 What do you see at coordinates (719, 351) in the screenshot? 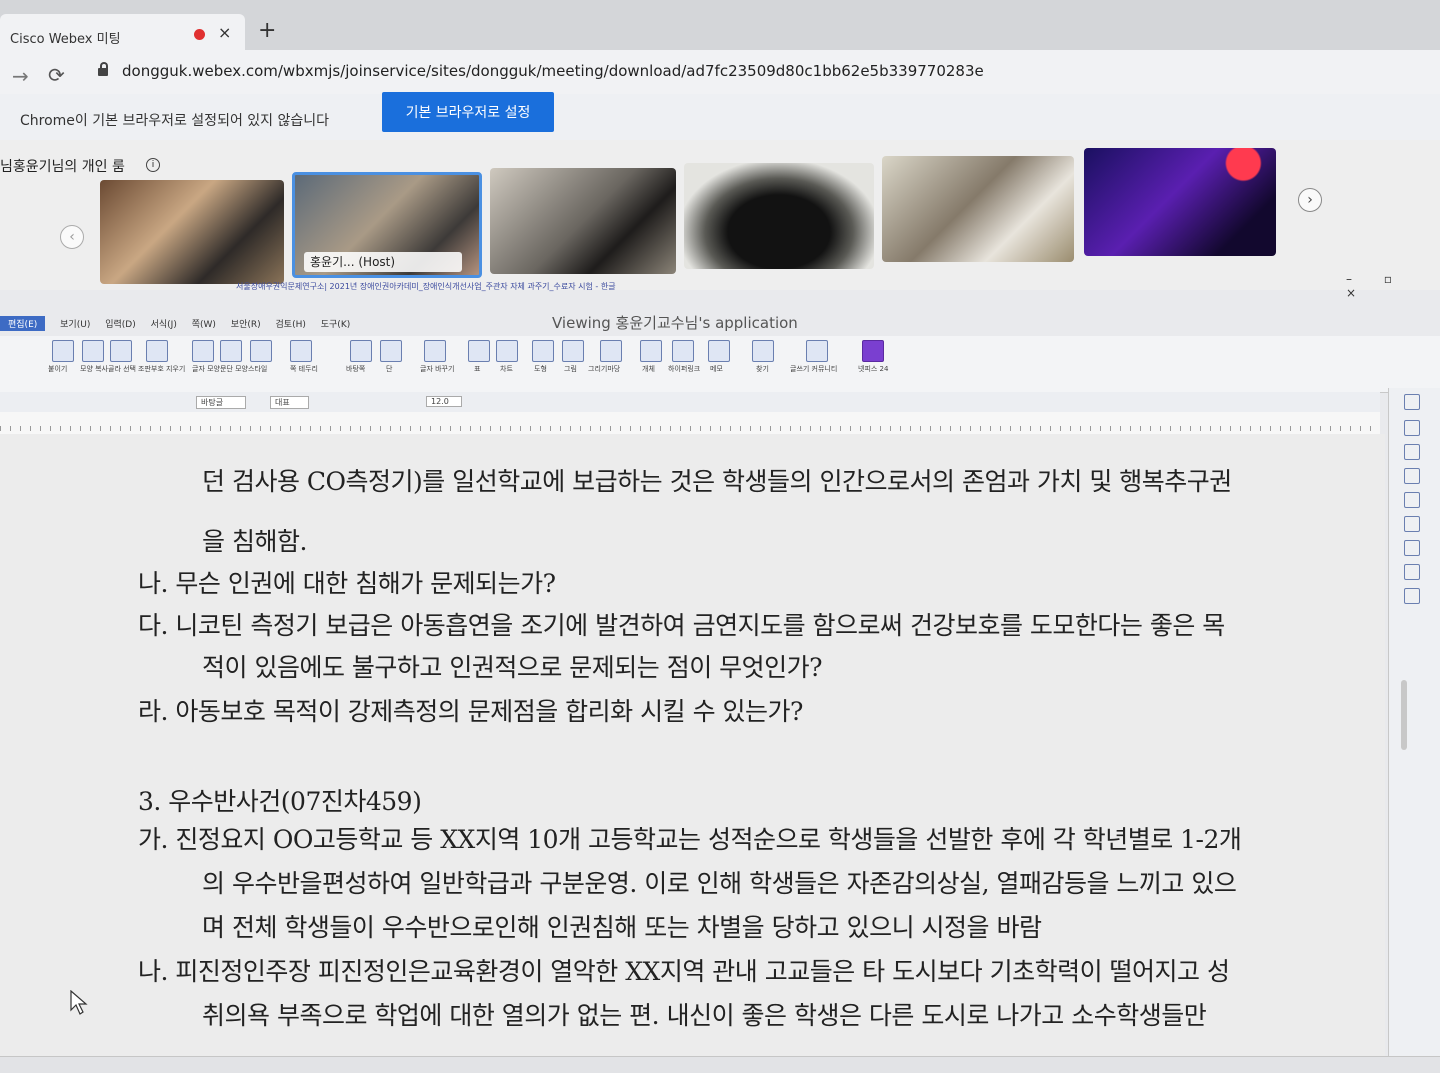
I see `memo-icon` at bounding box center [719, 351].